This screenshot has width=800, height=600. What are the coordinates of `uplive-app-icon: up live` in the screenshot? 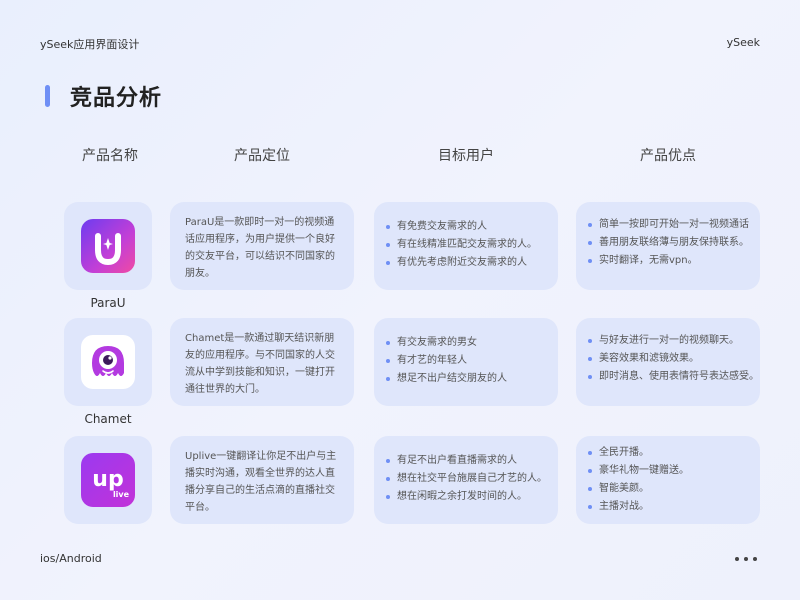 It's located at (108, 480).